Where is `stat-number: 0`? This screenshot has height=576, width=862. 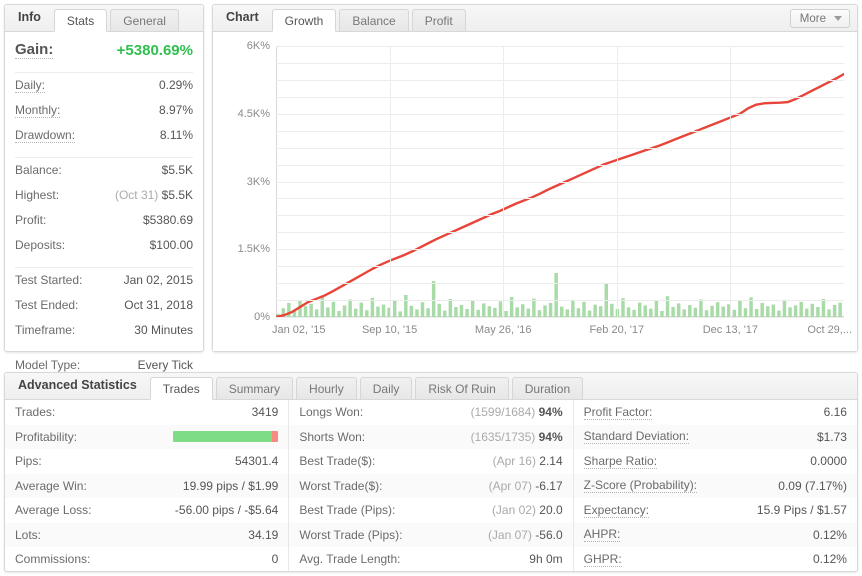 stat-number: 0 is located at coordinates (275, 559).